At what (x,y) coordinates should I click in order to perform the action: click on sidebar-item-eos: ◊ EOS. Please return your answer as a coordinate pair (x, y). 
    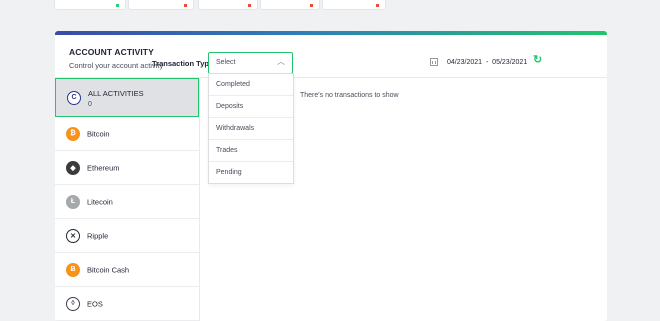
    Looking at the image, I should click on (127, 304).